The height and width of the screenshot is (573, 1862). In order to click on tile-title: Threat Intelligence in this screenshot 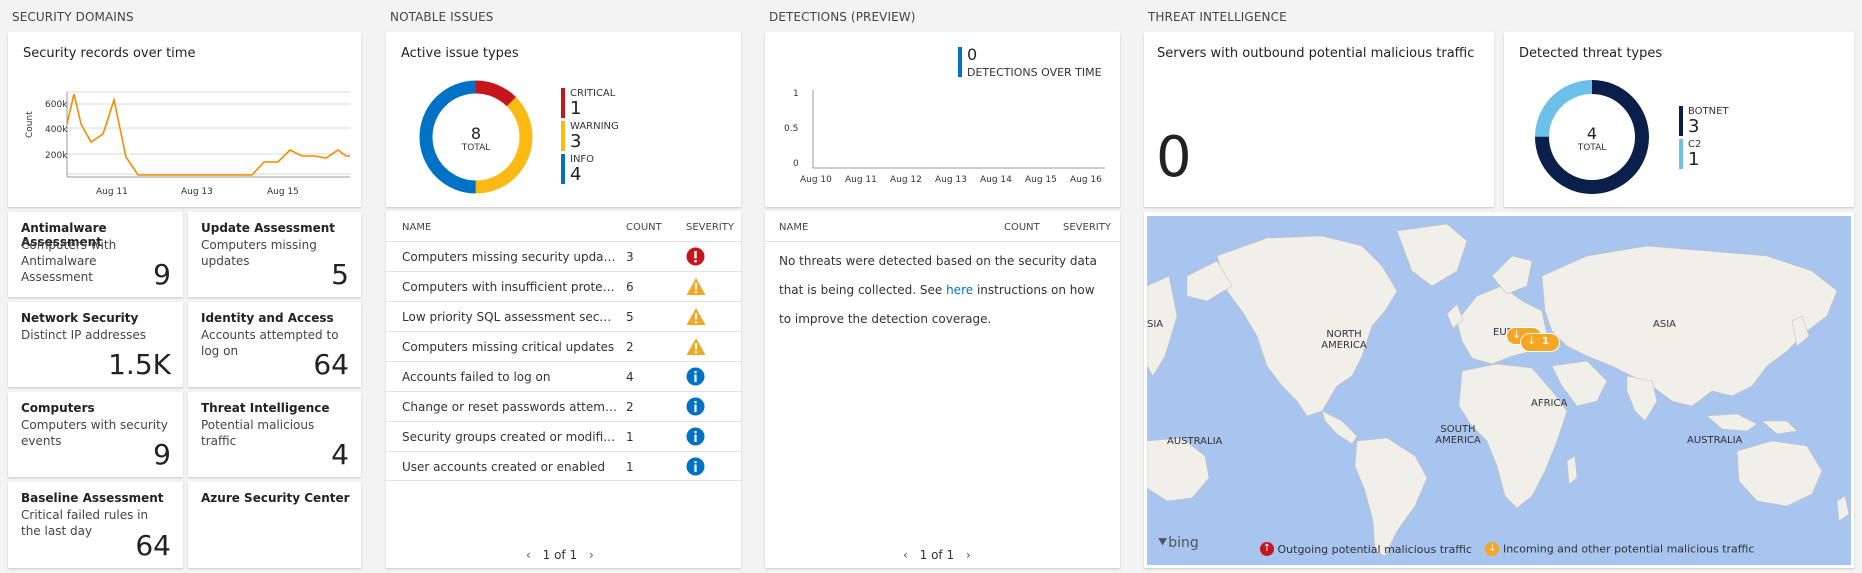, I will do `click(265, 408)`.